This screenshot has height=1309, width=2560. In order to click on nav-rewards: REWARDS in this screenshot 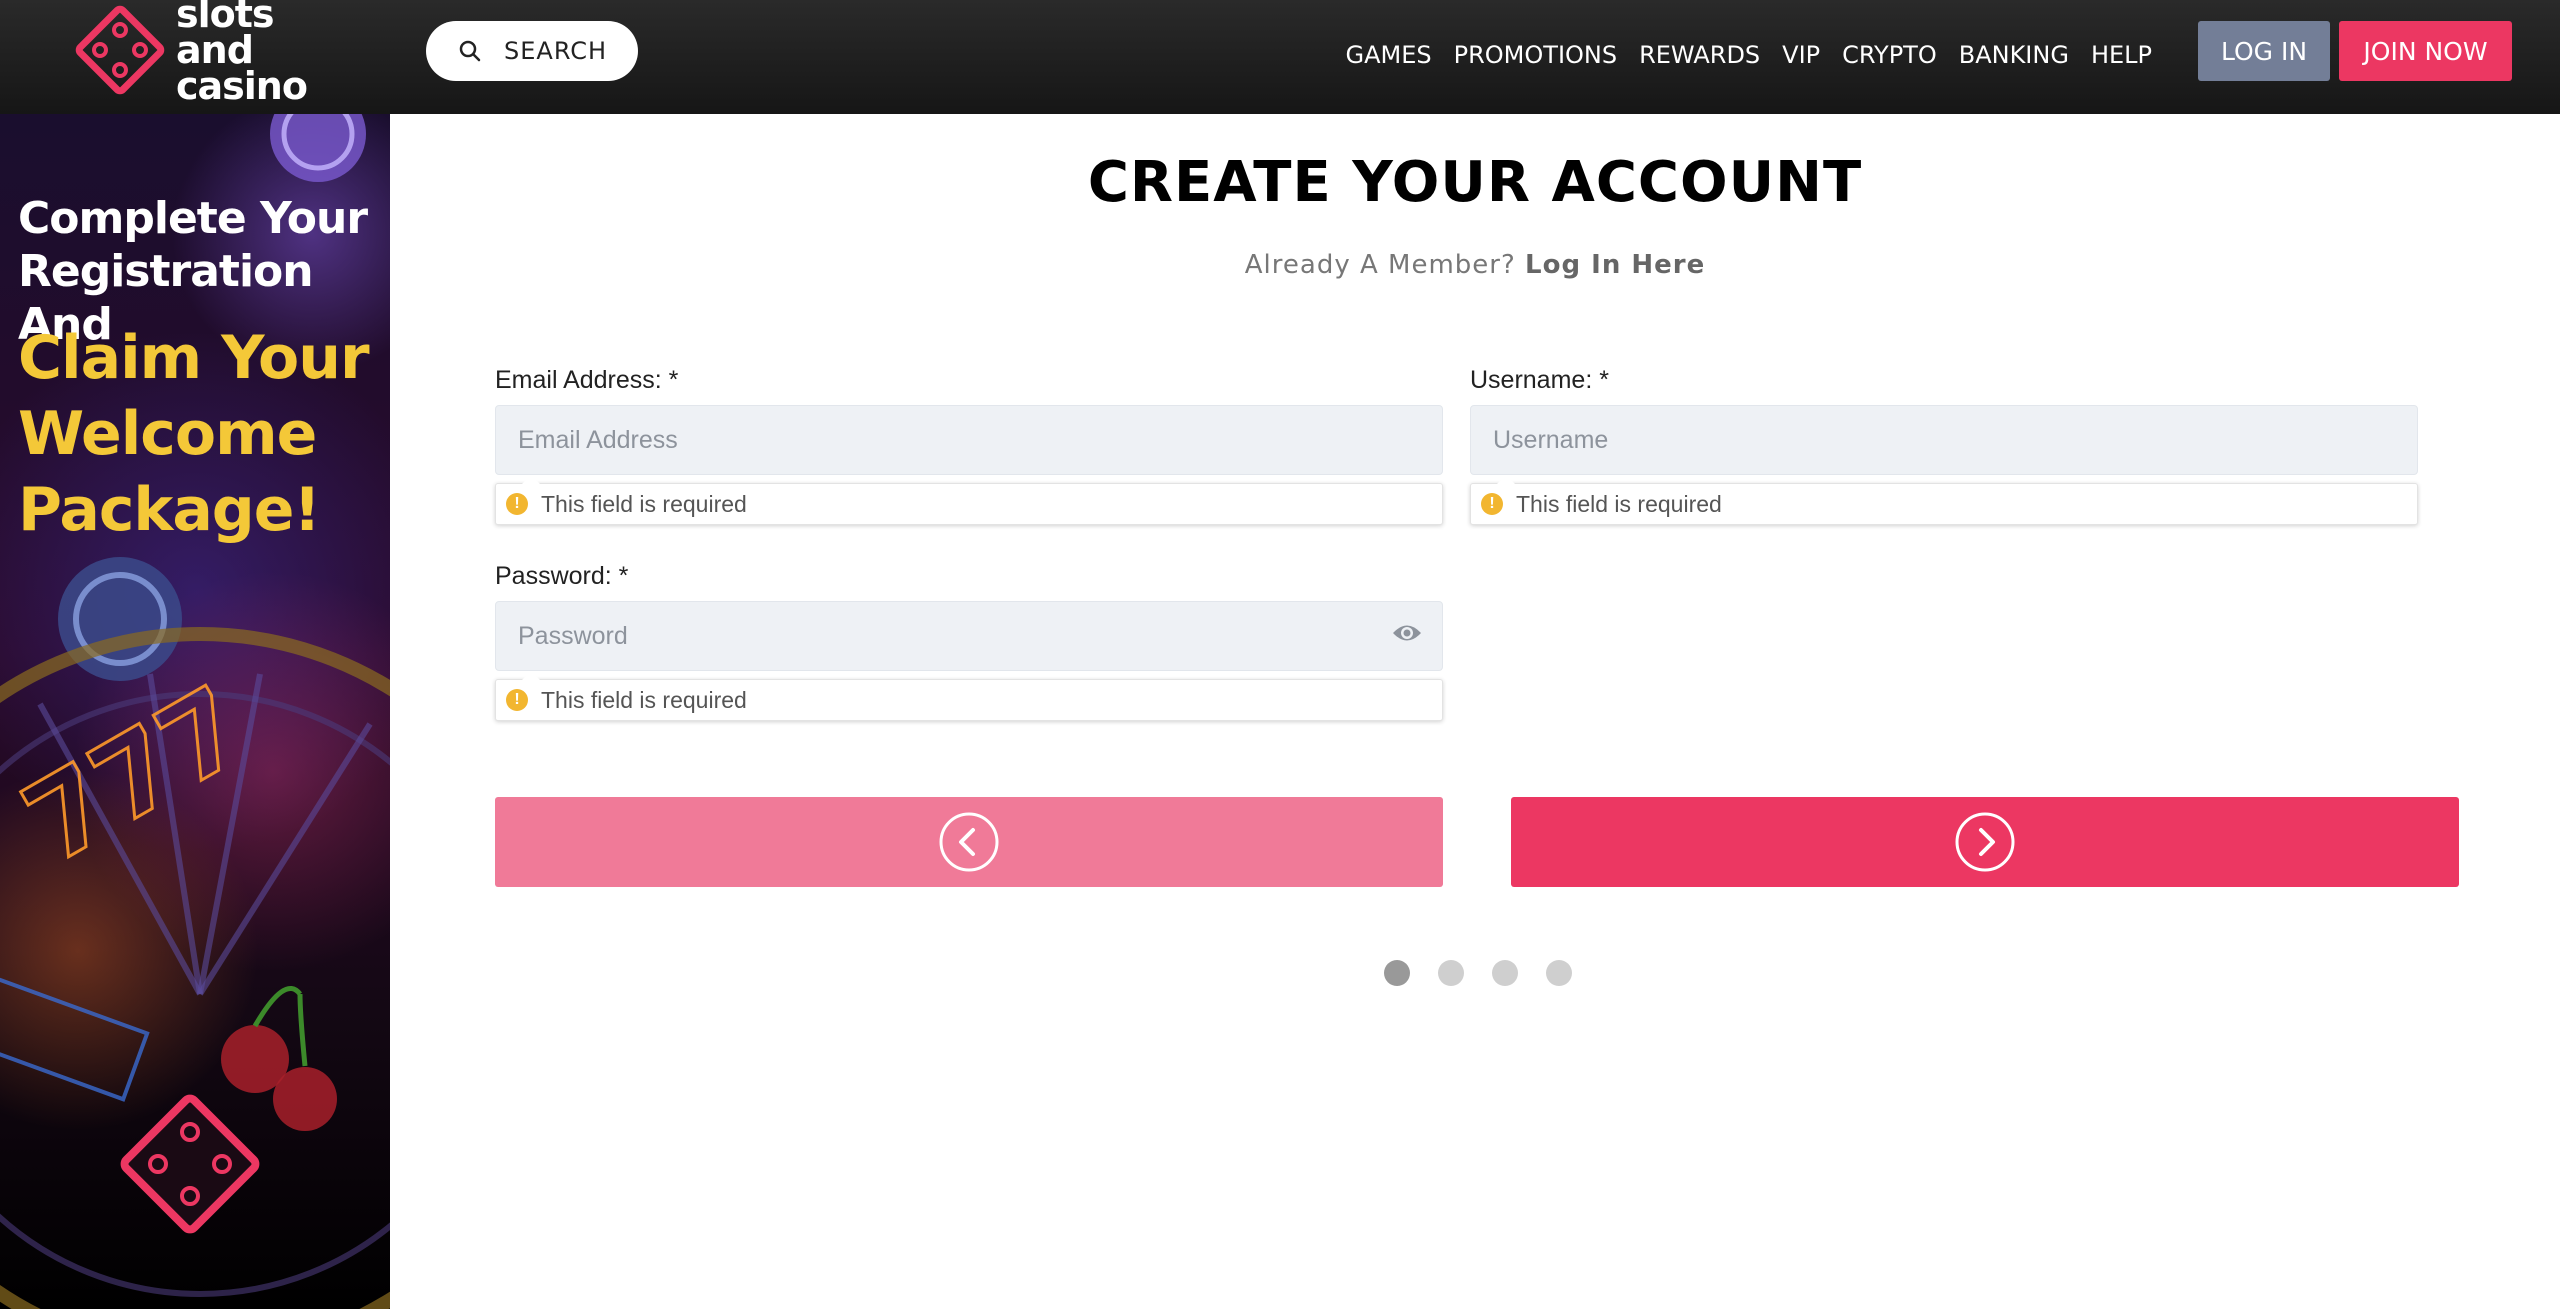, I will do `click(1699, 55)`.